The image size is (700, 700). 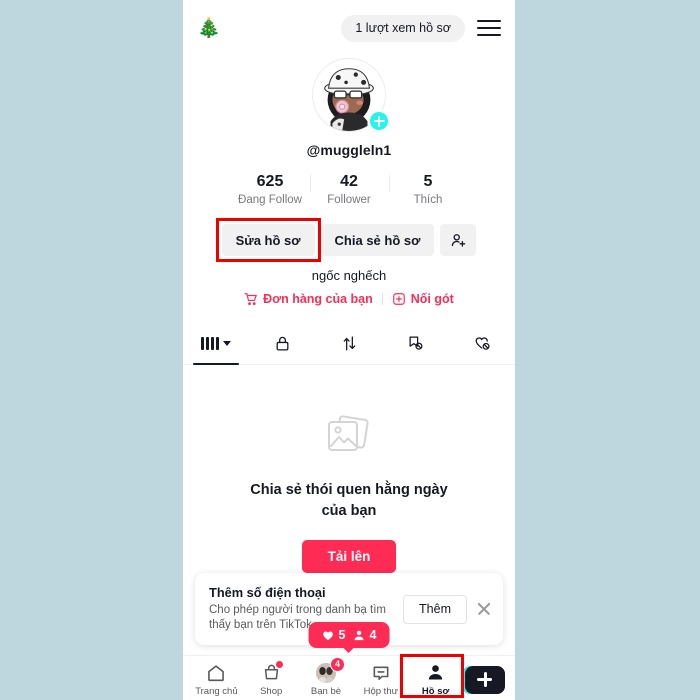 I want to click on tab-private, so click(x=282, y=343).